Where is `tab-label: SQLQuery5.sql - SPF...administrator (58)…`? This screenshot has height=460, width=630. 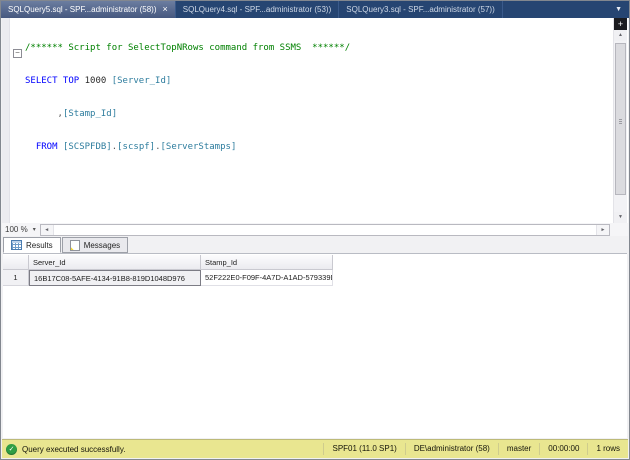
tab-label: SQLQuery5.sql - SPF...administrator (58)… is located at coordinates (82, 9).